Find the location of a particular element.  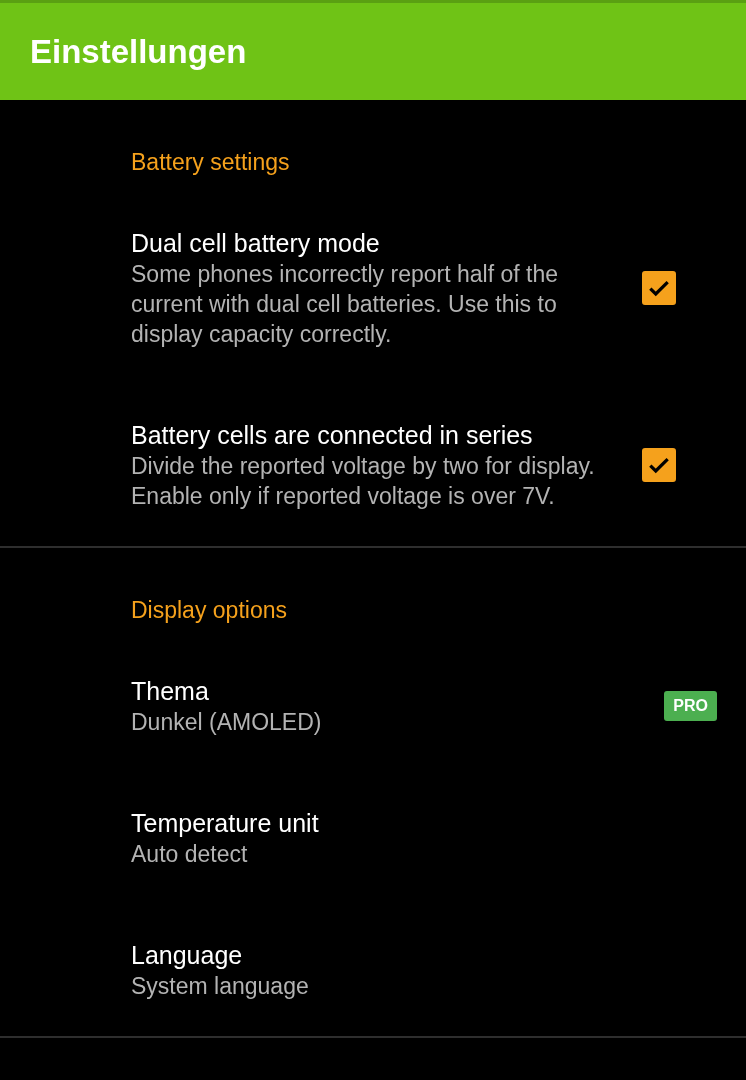

section-header: Display options is located at coordinates (209, 610).